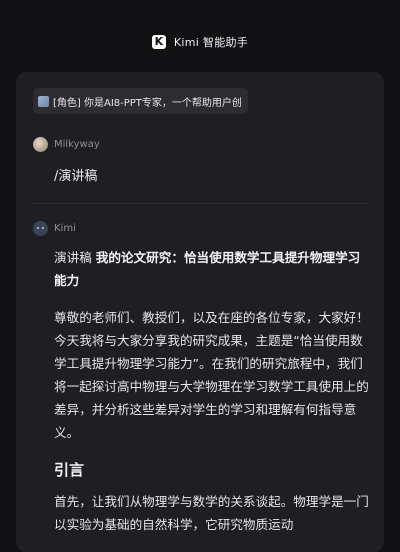 This screenshot has width=400, height=552. Describe the element at coordinates (40, 144) in the screenshot. I see `user-avatar` at that location.